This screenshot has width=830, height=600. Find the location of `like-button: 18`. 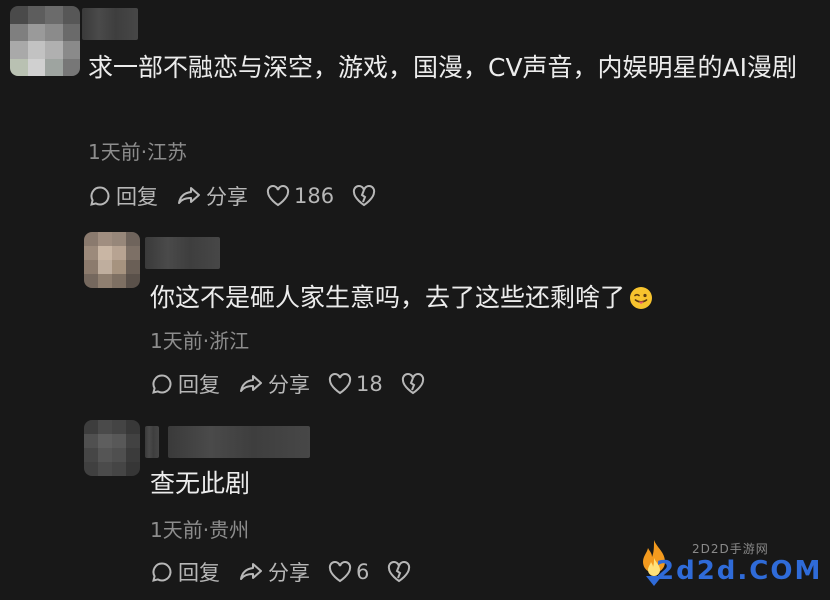

like-button: 18 is located at coordinates (355, 384).